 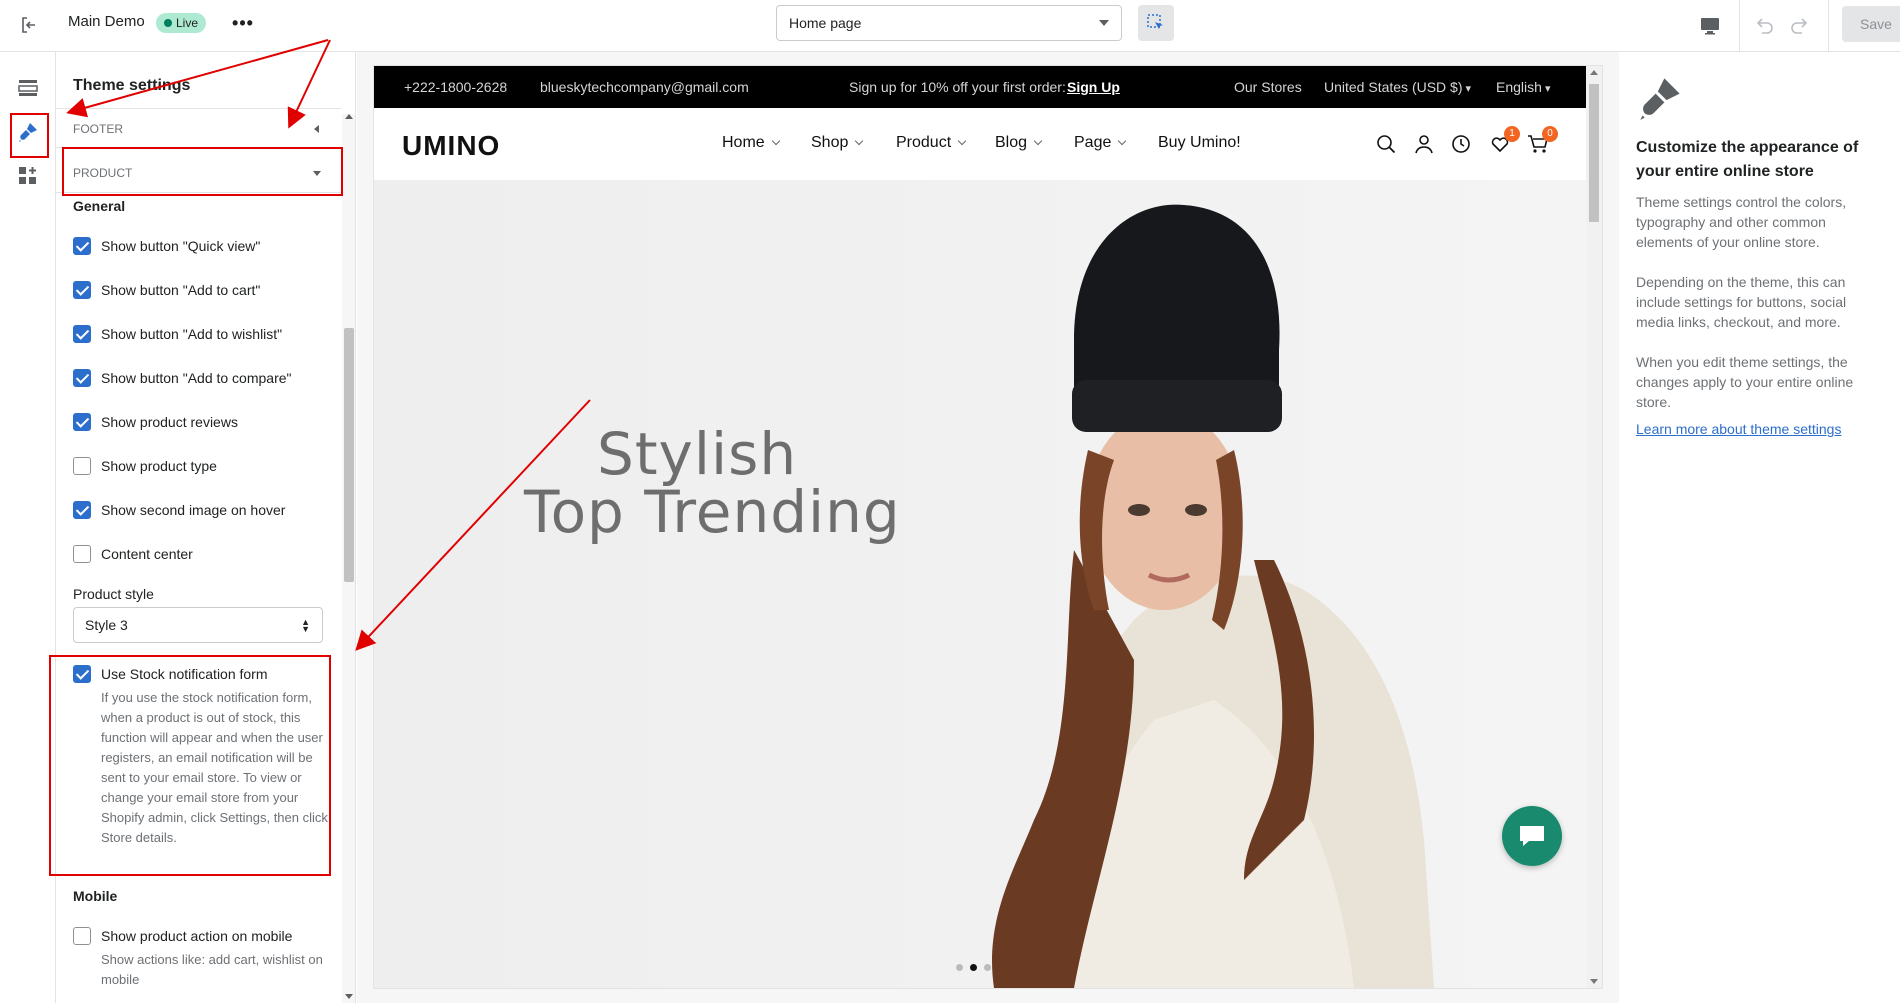 I want to click on mobile-heading: Mobile, so click(x=95, y=896).